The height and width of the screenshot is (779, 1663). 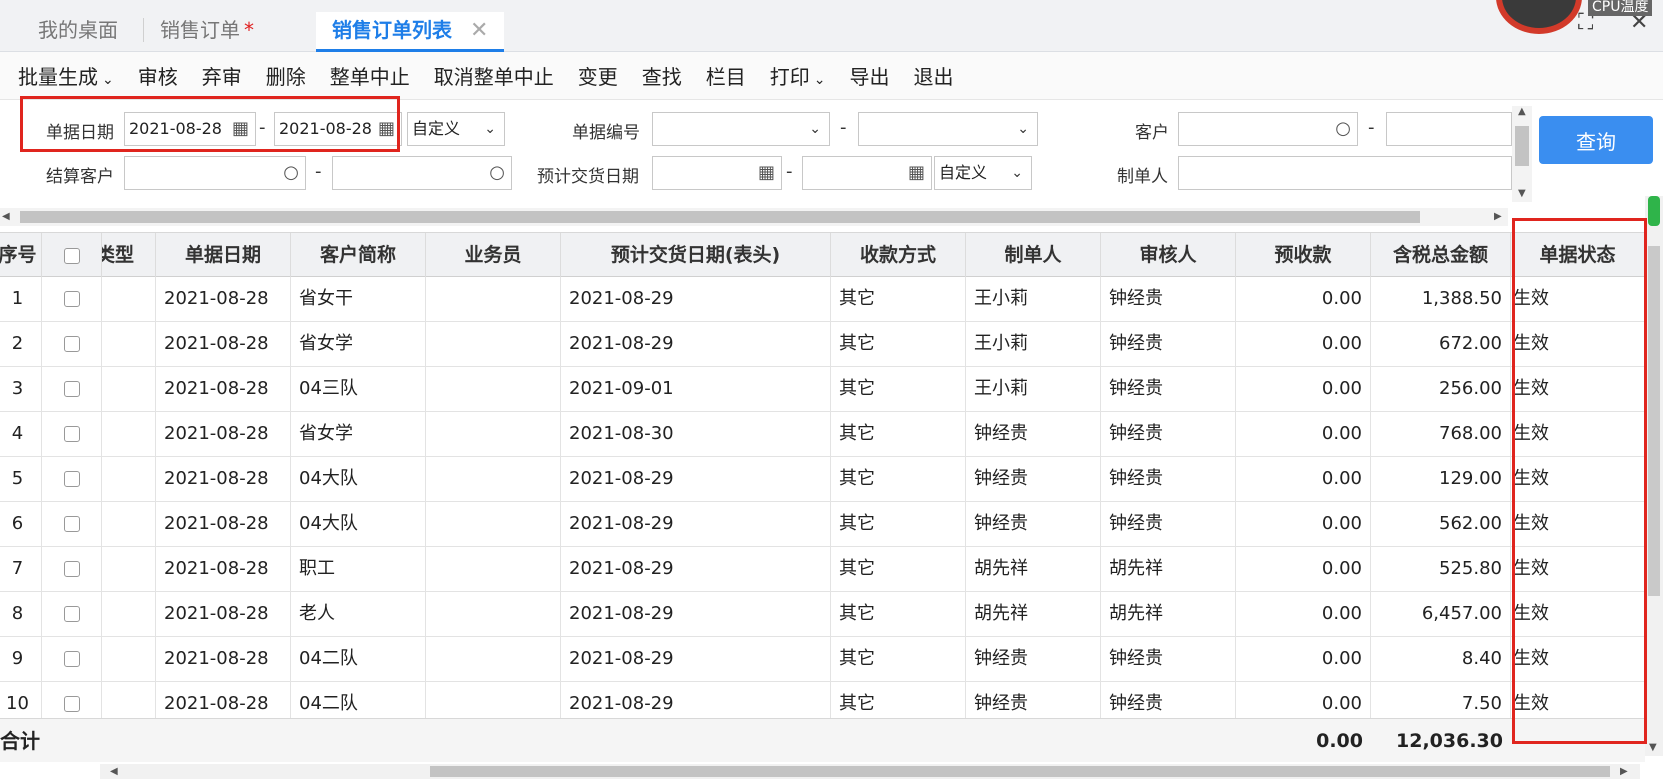 I want to click on select-all-checkbox, so click(x=71, y=255).